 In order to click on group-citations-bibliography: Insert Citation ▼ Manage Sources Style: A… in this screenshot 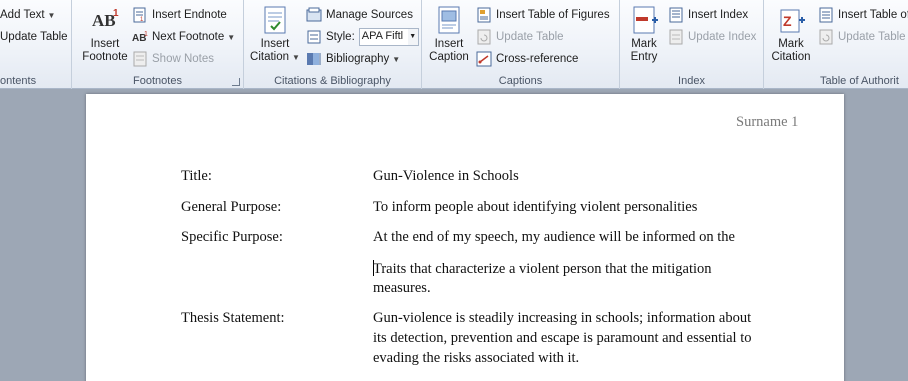, I will do `click(333, 44)`.